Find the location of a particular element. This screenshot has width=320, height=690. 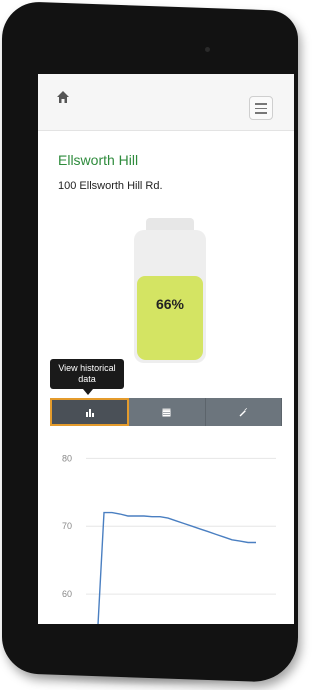

y-tick-label: 80 is located at coordinates (67, 458).